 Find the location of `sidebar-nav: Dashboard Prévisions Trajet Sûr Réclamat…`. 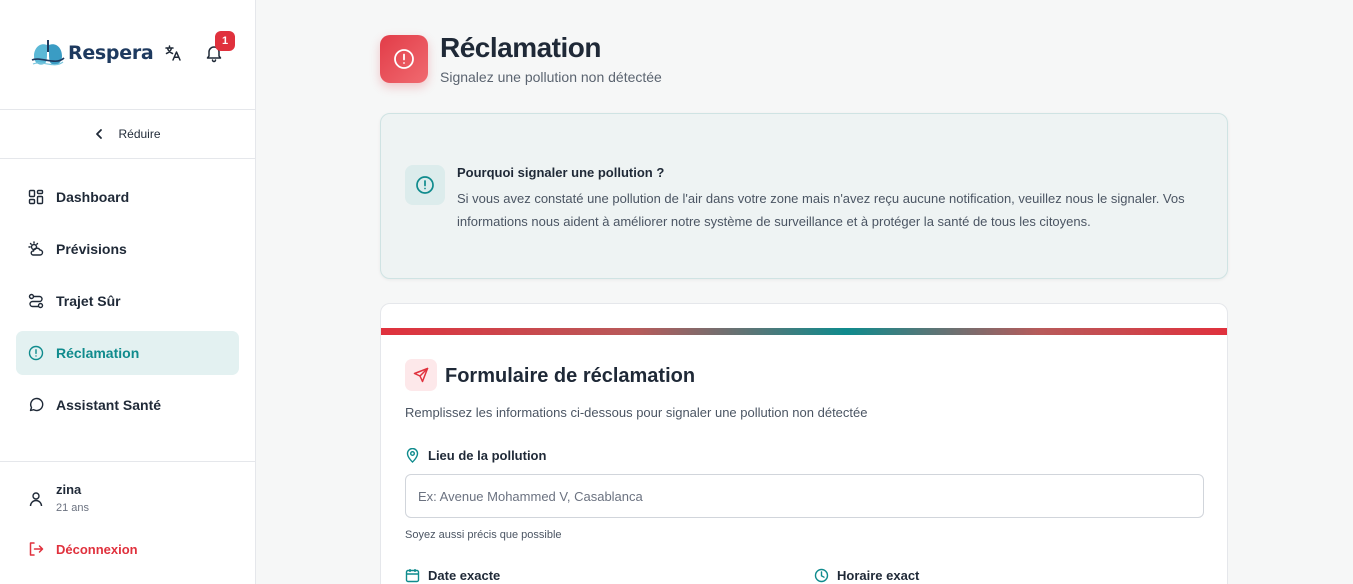

sidebar-nav: Dashboard Prévisions Trajet Sûr Réclamat… is located at coordinates (127, 293).